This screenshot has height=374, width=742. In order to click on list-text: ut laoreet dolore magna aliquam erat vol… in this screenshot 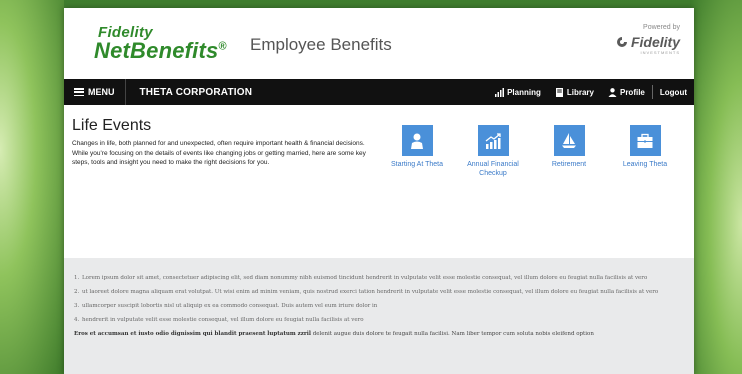, I will do `click(370, 292)`.